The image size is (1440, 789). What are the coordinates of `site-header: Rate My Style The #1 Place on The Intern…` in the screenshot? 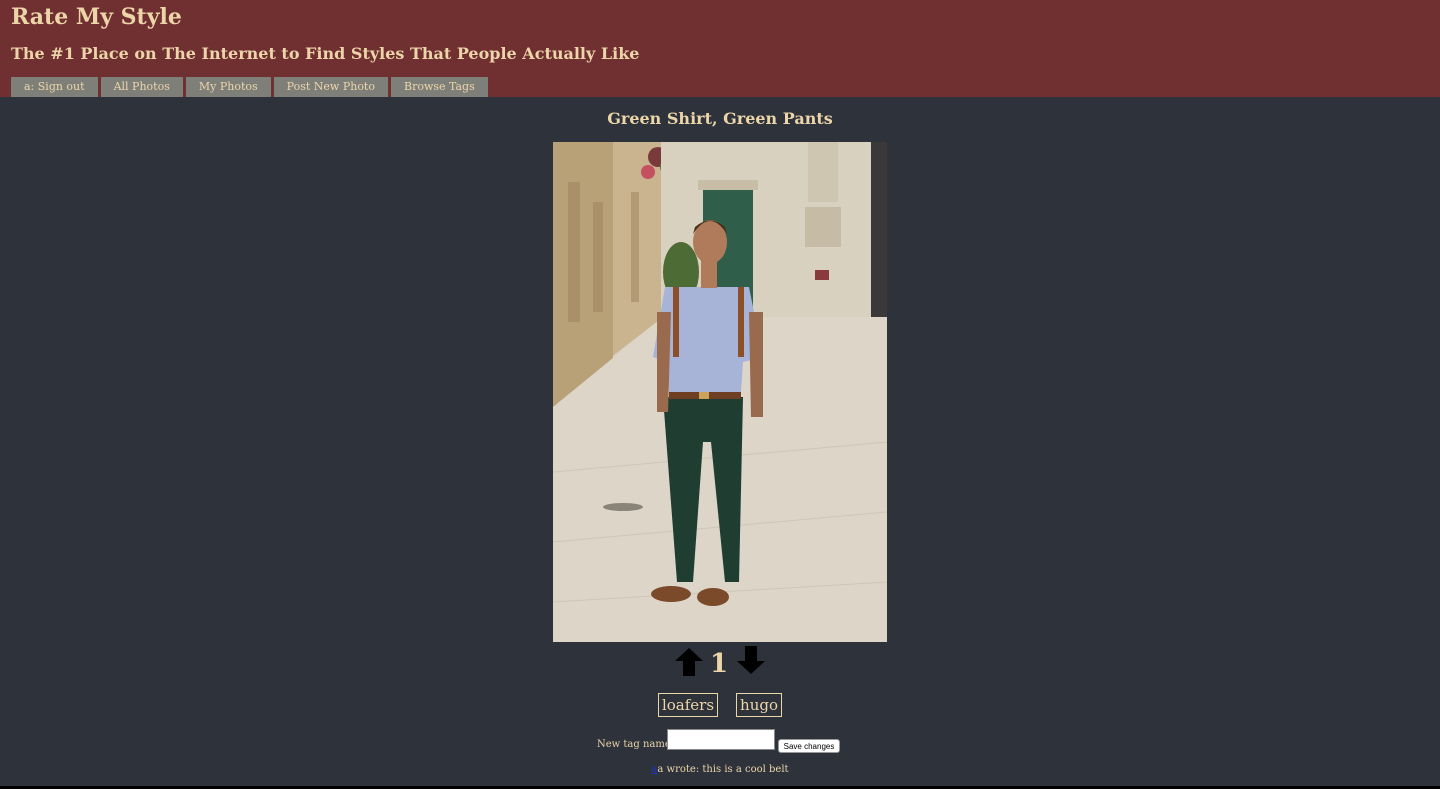 It's located at (720, 48).